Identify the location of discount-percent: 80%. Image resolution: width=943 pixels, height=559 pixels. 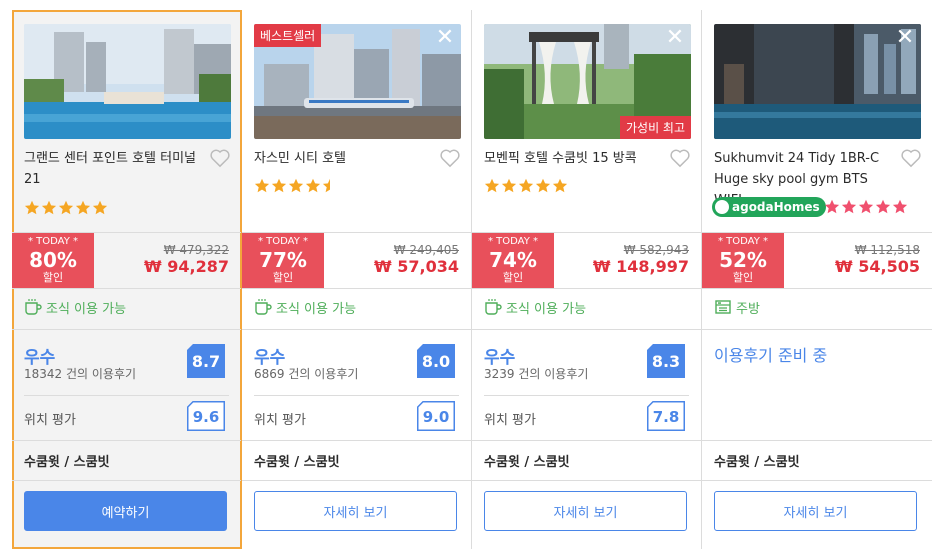
(53, 260).